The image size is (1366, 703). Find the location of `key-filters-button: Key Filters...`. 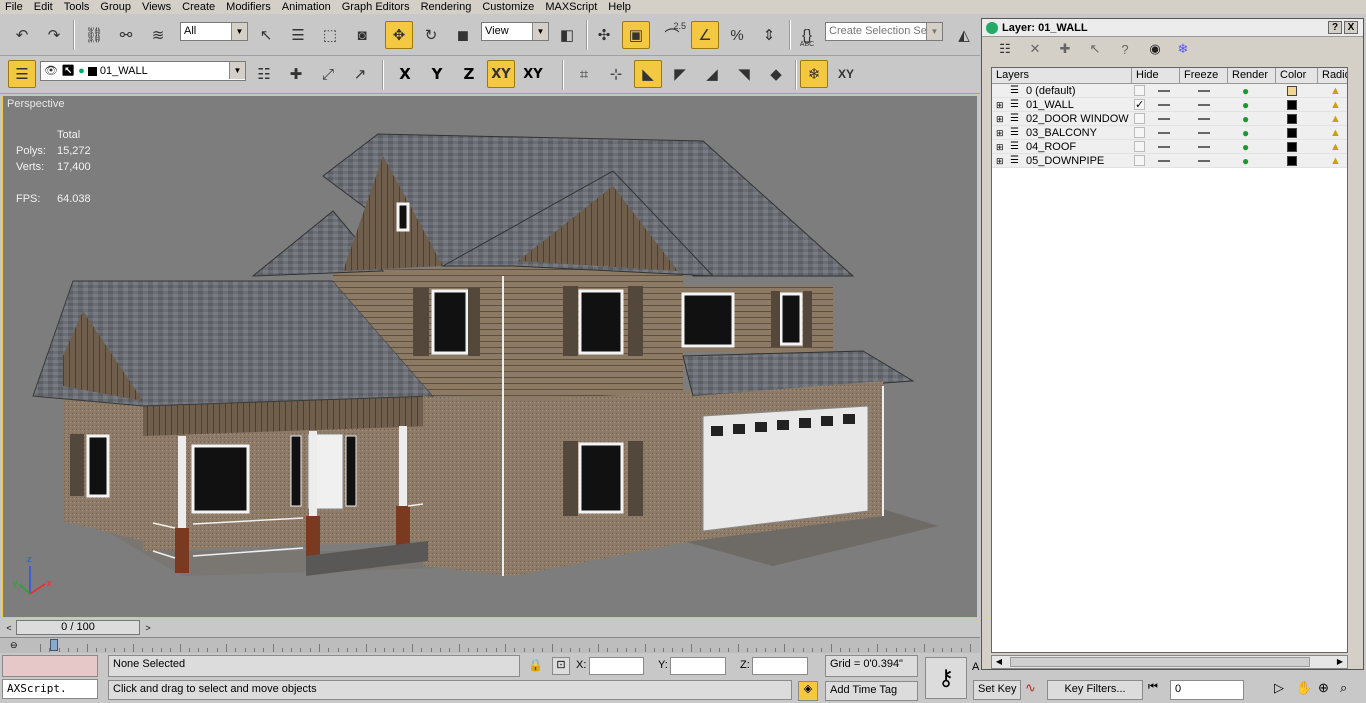

key-filters-button: Key Filters... is located at coordinates (1095, 690).